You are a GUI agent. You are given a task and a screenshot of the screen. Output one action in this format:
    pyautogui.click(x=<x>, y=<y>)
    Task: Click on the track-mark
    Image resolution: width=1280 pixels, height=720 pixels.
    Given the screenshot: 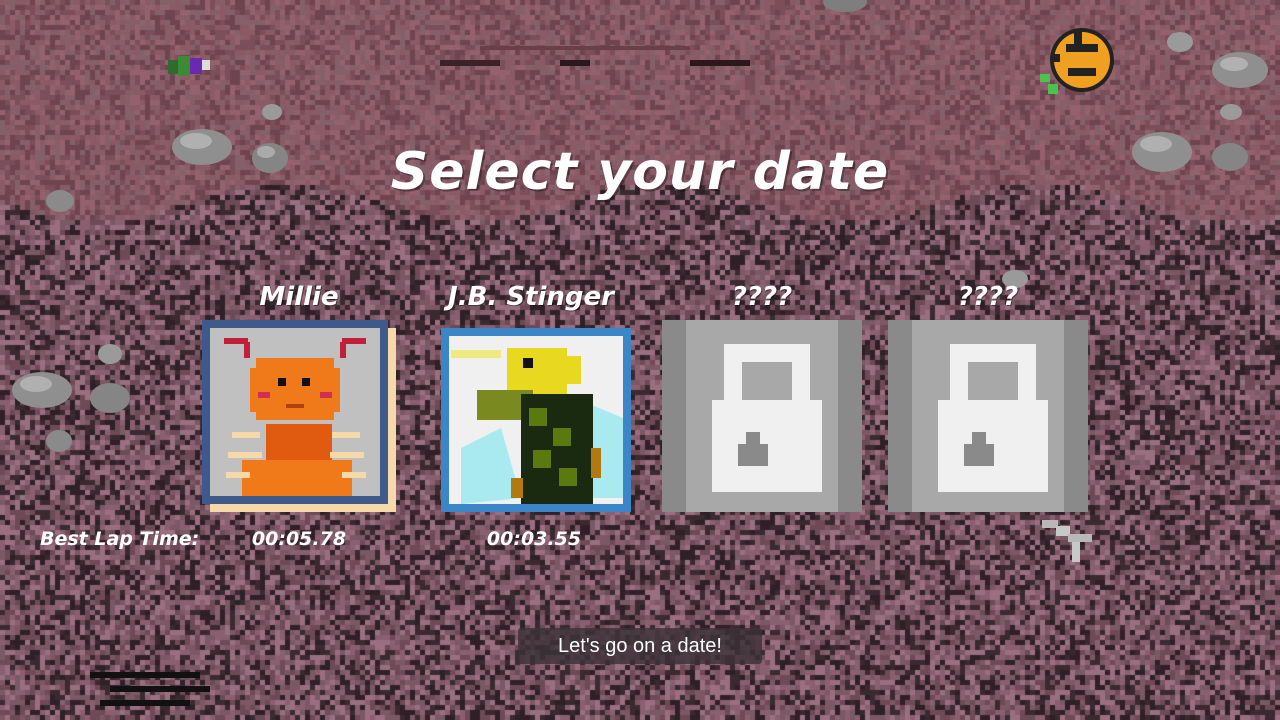 What is the action you would take?
    pyautogui.click(x=595, y=56)
    